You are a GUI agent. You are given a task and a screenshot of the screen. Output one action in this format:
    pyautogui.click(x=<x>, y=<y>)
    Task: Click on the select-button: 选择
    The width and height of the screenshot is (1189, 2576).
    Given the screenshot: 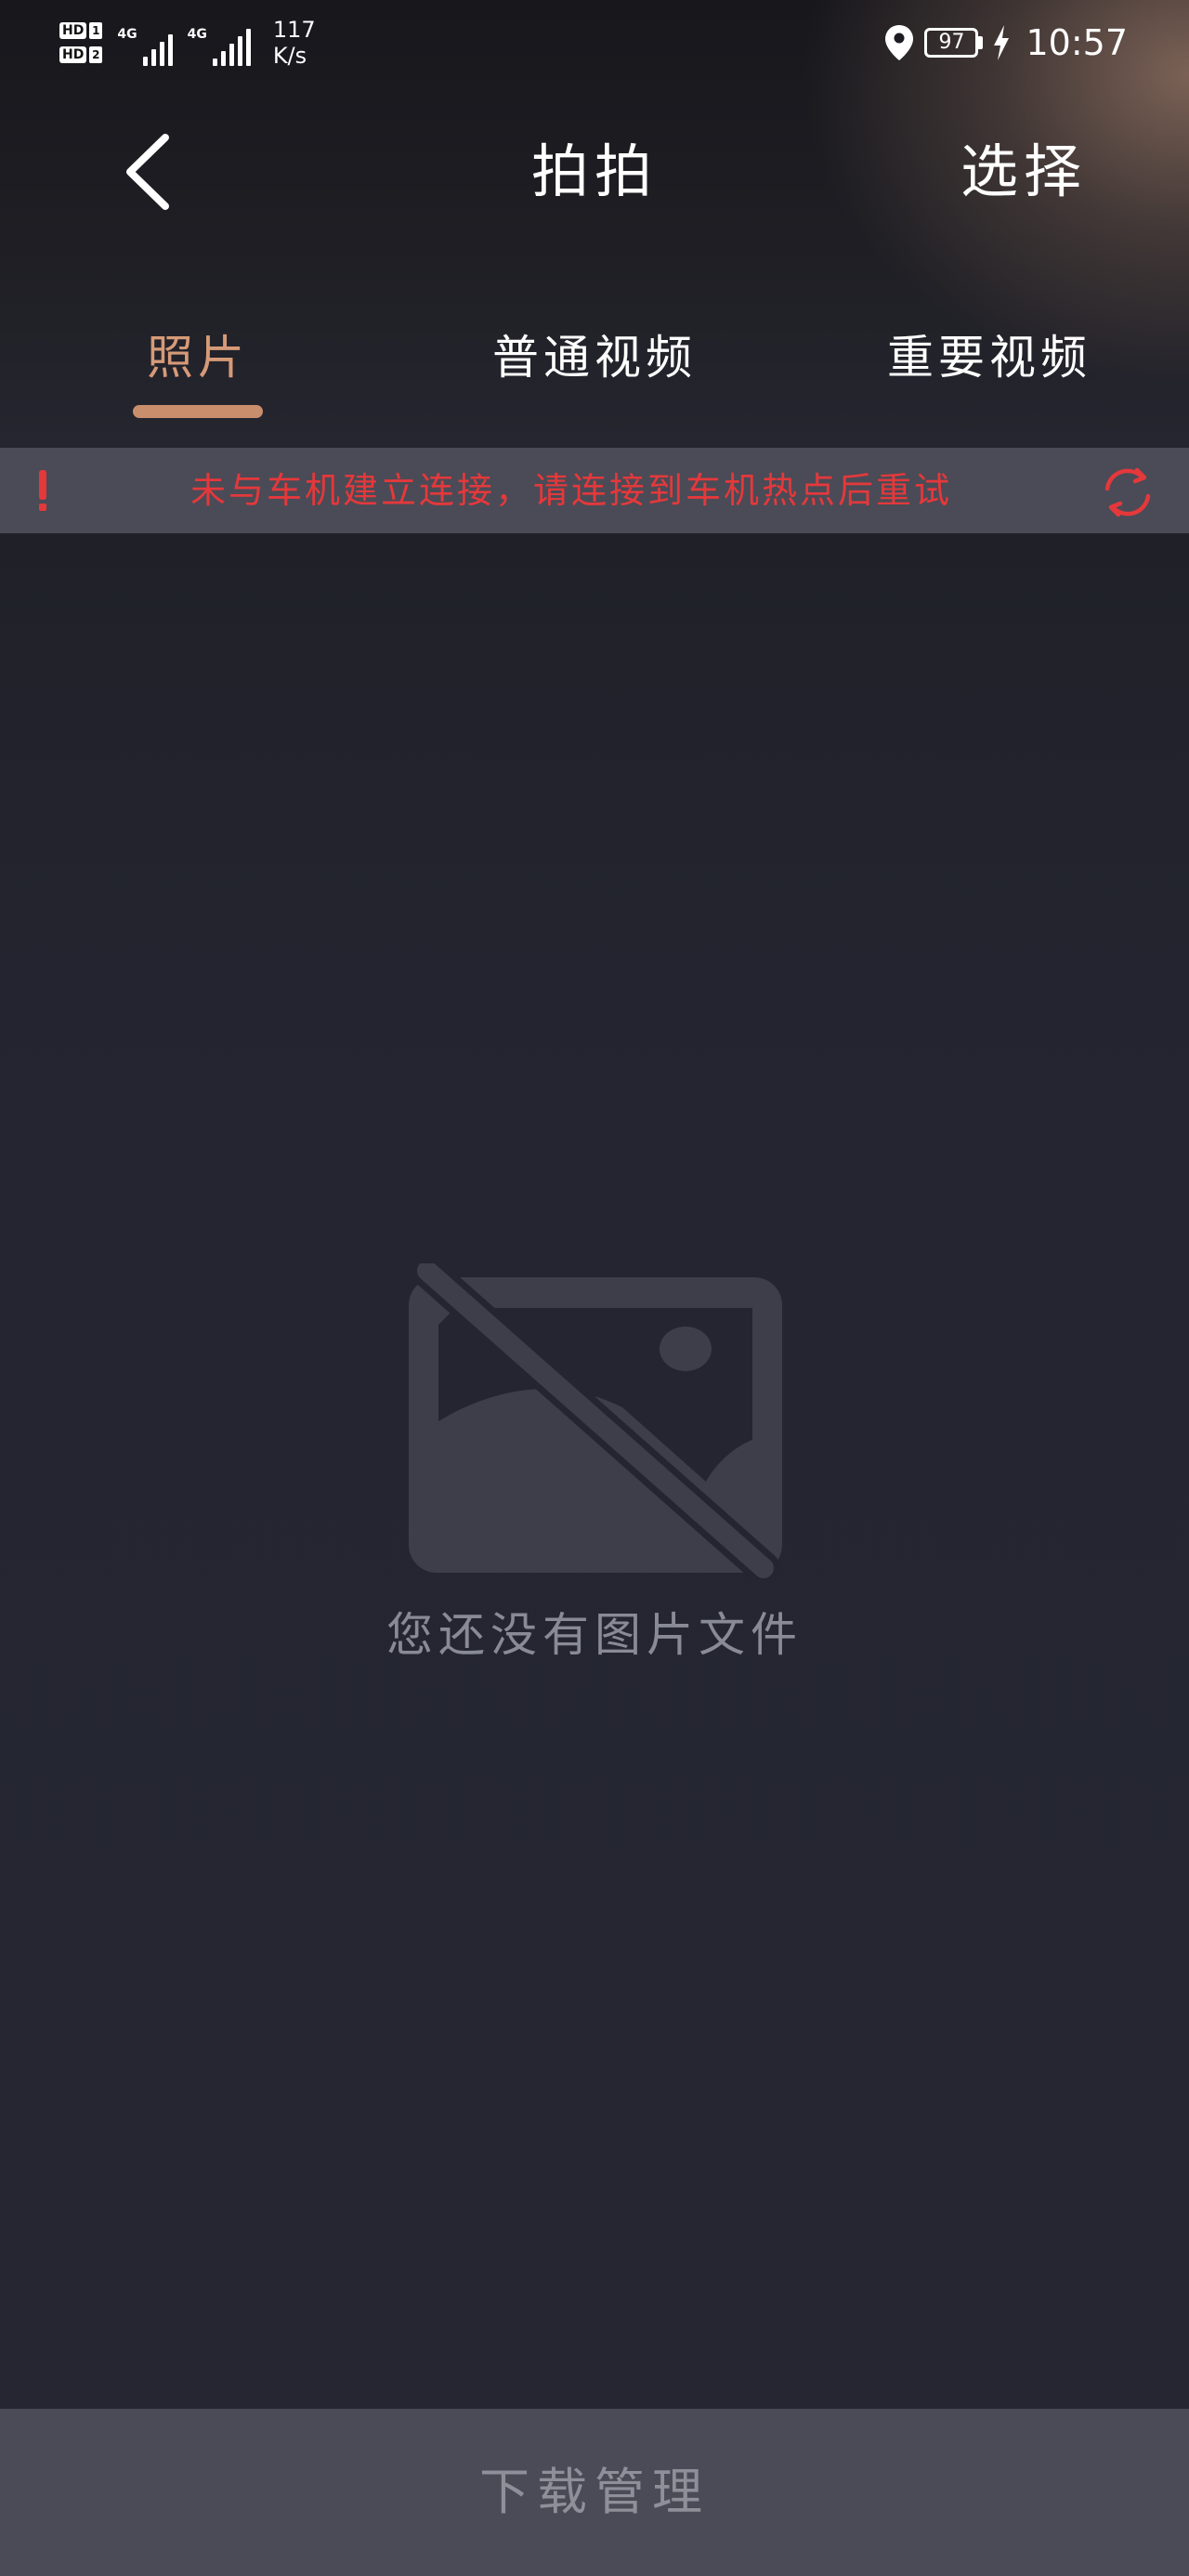 What is the action you would take?
    pyautogui.click(x=1024, y=172)
    